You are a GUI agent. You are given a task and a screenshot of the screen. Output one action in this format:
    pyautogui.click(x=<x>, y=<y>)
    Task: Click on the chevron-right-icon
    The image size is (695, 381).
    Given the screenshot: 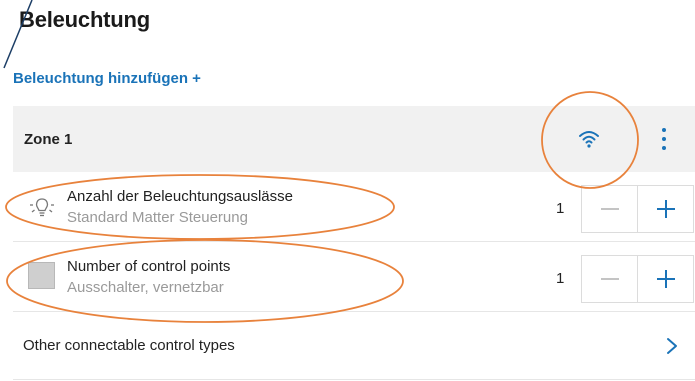 What is the action you would take?
    pyautogui.click(x=672, y=346)
    